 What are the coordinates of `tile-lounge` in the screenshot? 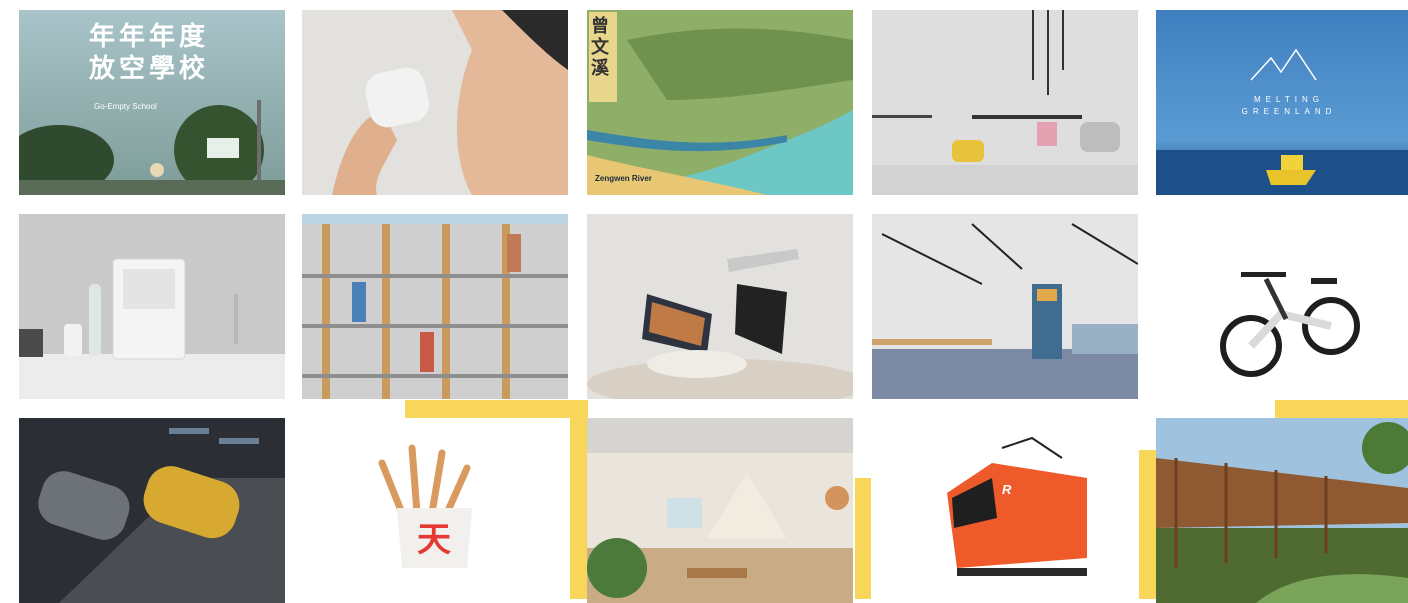 It's located at (720, 510).